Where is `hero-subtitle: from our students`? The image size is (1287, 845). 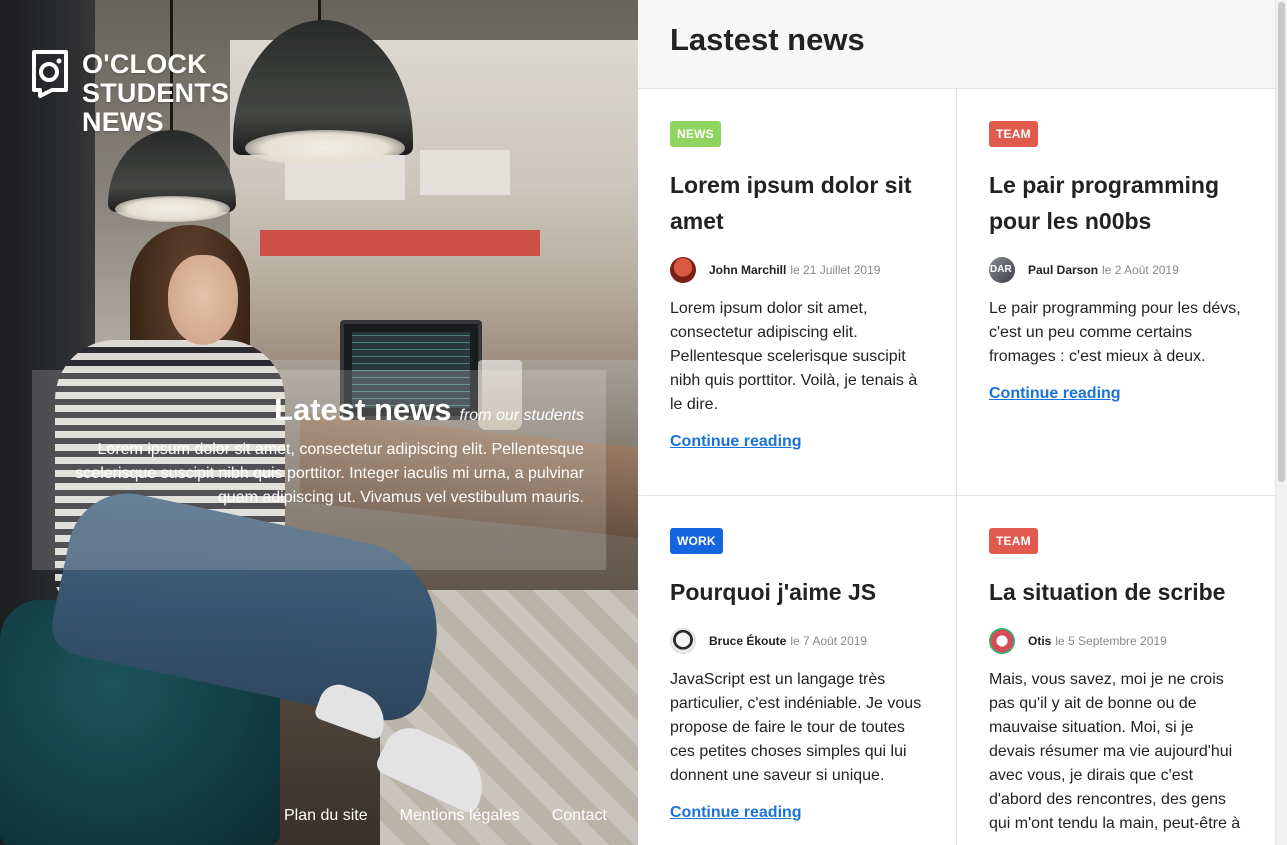 hero-subtitle: from our students is located at coordinates (522, 415).